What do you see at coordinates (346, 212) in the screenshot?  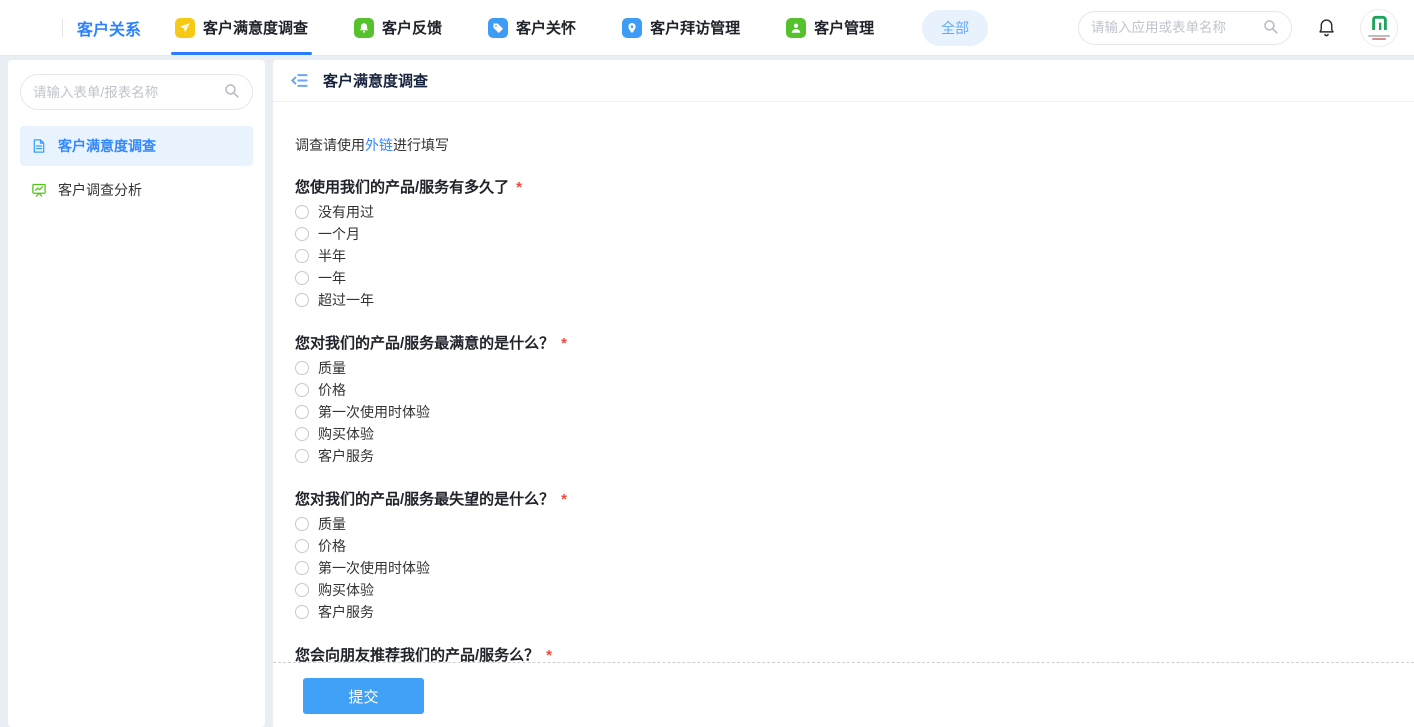 I see `option-label: 没有用过` at bounding box center [346, 212].